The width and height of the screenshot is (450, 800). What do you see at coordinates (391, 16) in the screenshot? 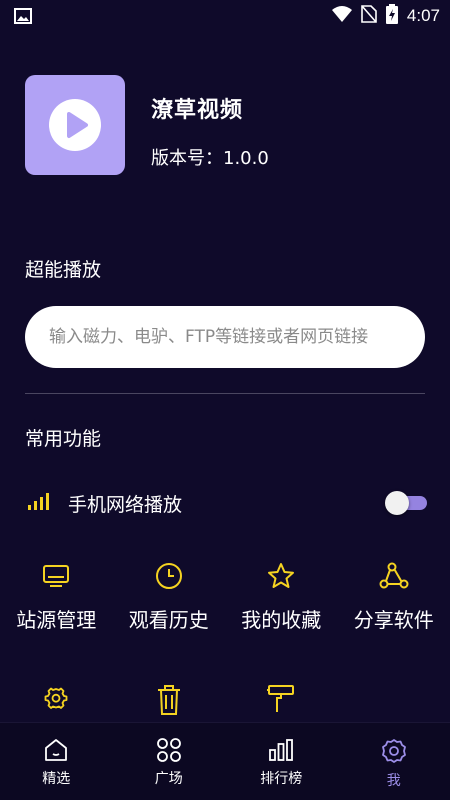
I see `battery-charging-icon` at bounding box center [391, 16].